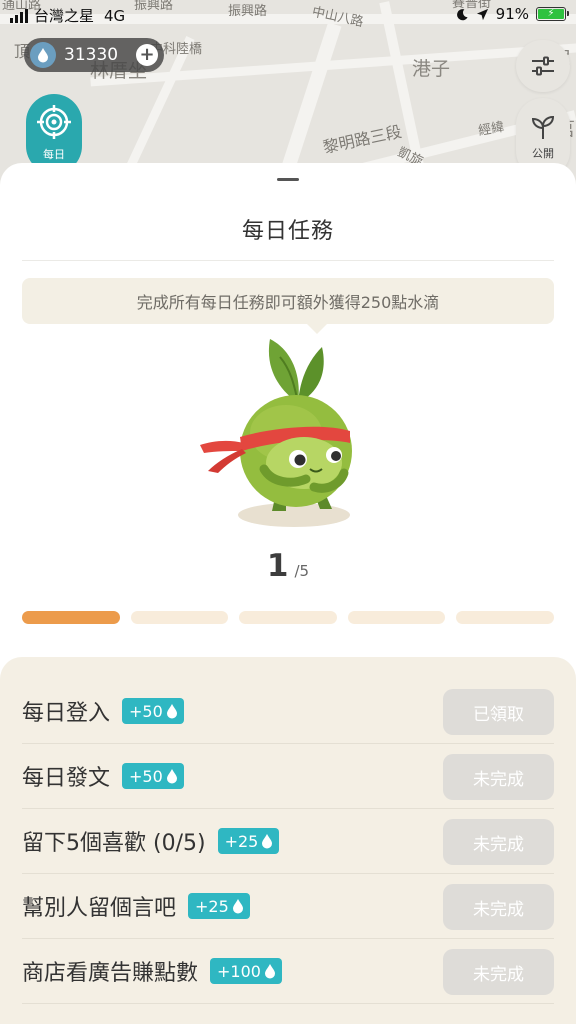  I want to click on sprout-icon, so click(543, 127).